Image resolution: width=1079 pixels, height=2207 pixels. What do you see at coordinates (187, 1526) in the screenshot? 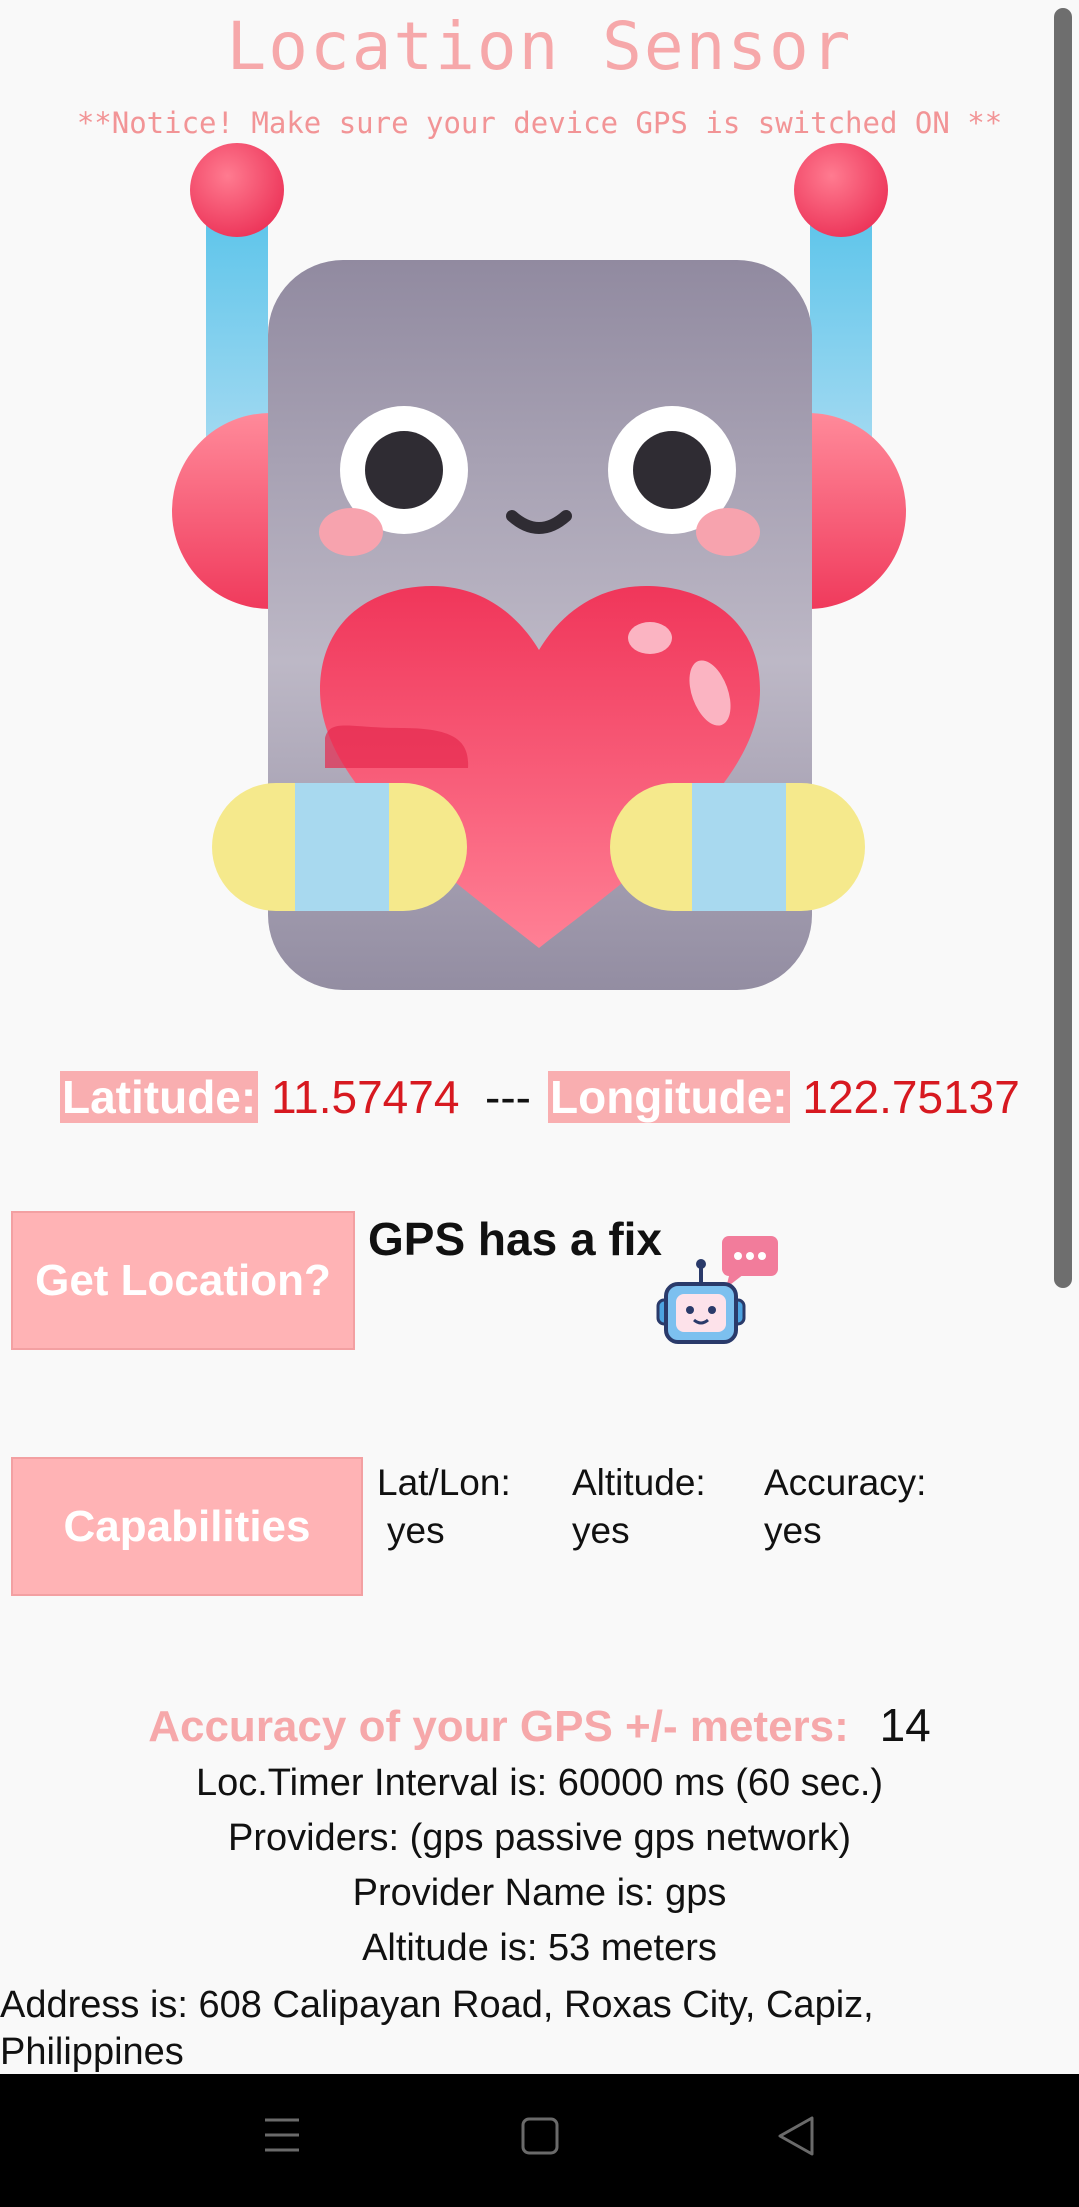
I see `capabilities-button: Capabilities` at bounding box center [187, 1526].